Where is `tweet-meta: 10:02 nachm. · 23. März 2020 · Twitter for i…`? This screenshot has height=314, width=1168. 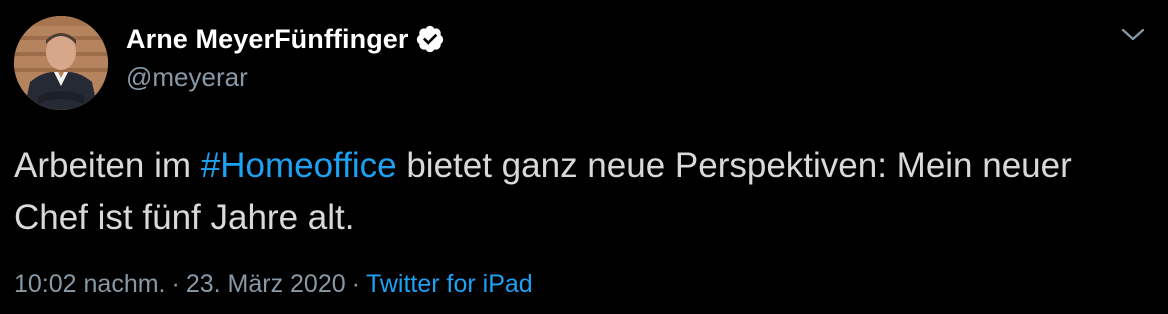 tweet-meta: 10:02 nachm. · 23. März 2020 · Twitter for i… is located at coordinates (273, 284).